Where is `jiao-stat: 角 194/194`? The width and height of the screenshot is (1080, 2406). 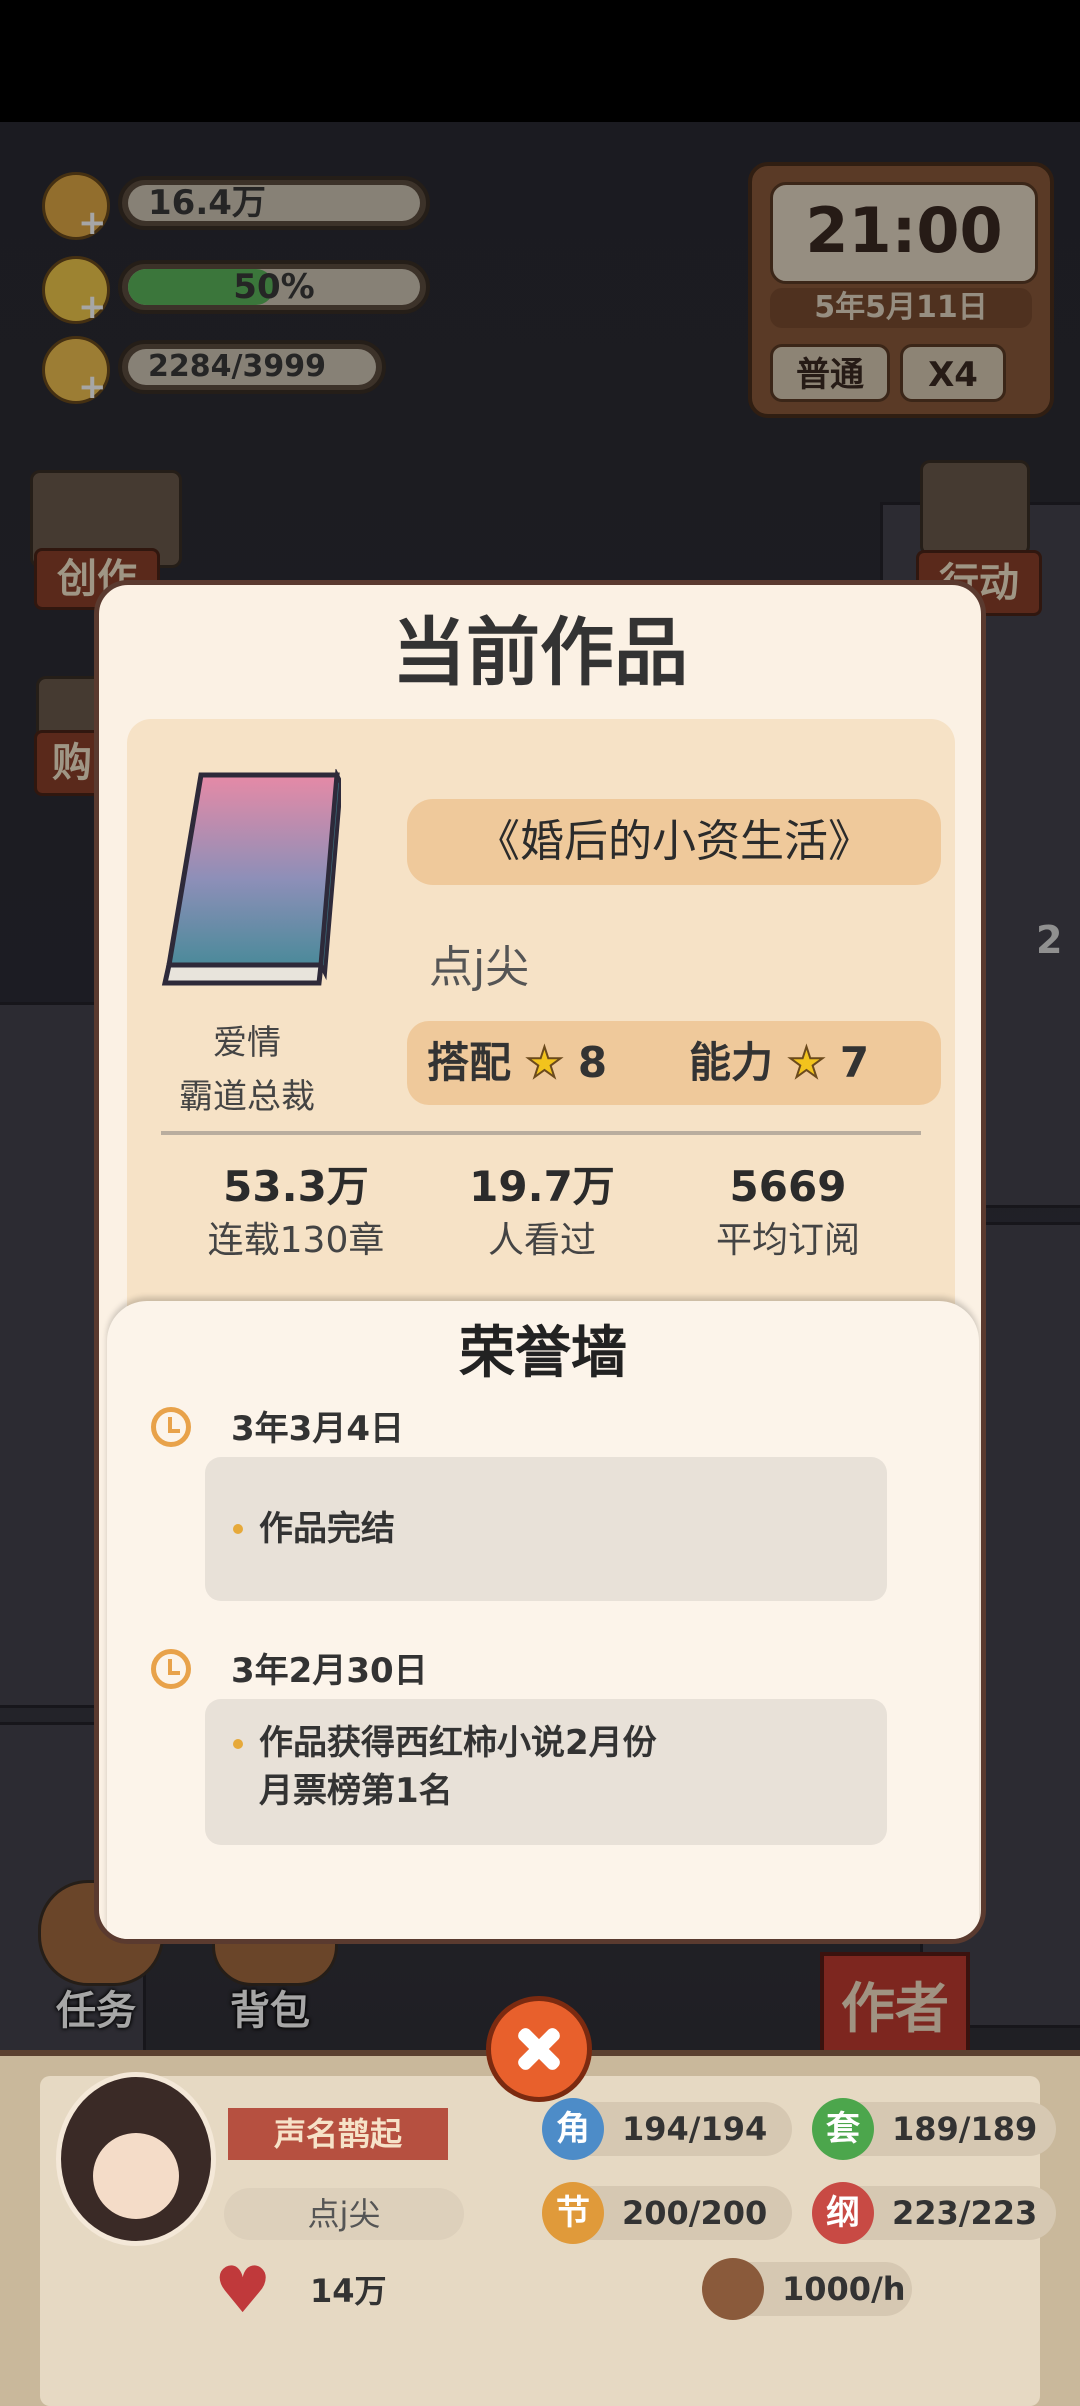
jiao-stat: 角 194/194 is located at coordinates (667, 2129).